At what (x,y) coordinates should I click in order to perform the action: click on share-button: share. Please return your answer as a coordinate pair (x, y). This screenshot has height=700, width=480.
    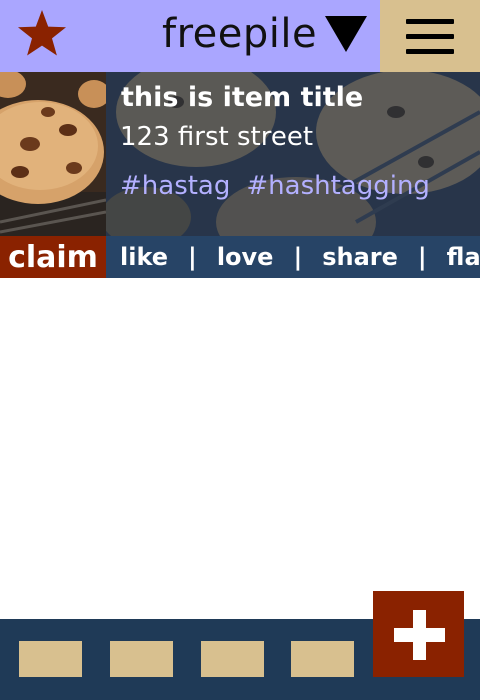
    Looking at the image, I should click on (360, 257).